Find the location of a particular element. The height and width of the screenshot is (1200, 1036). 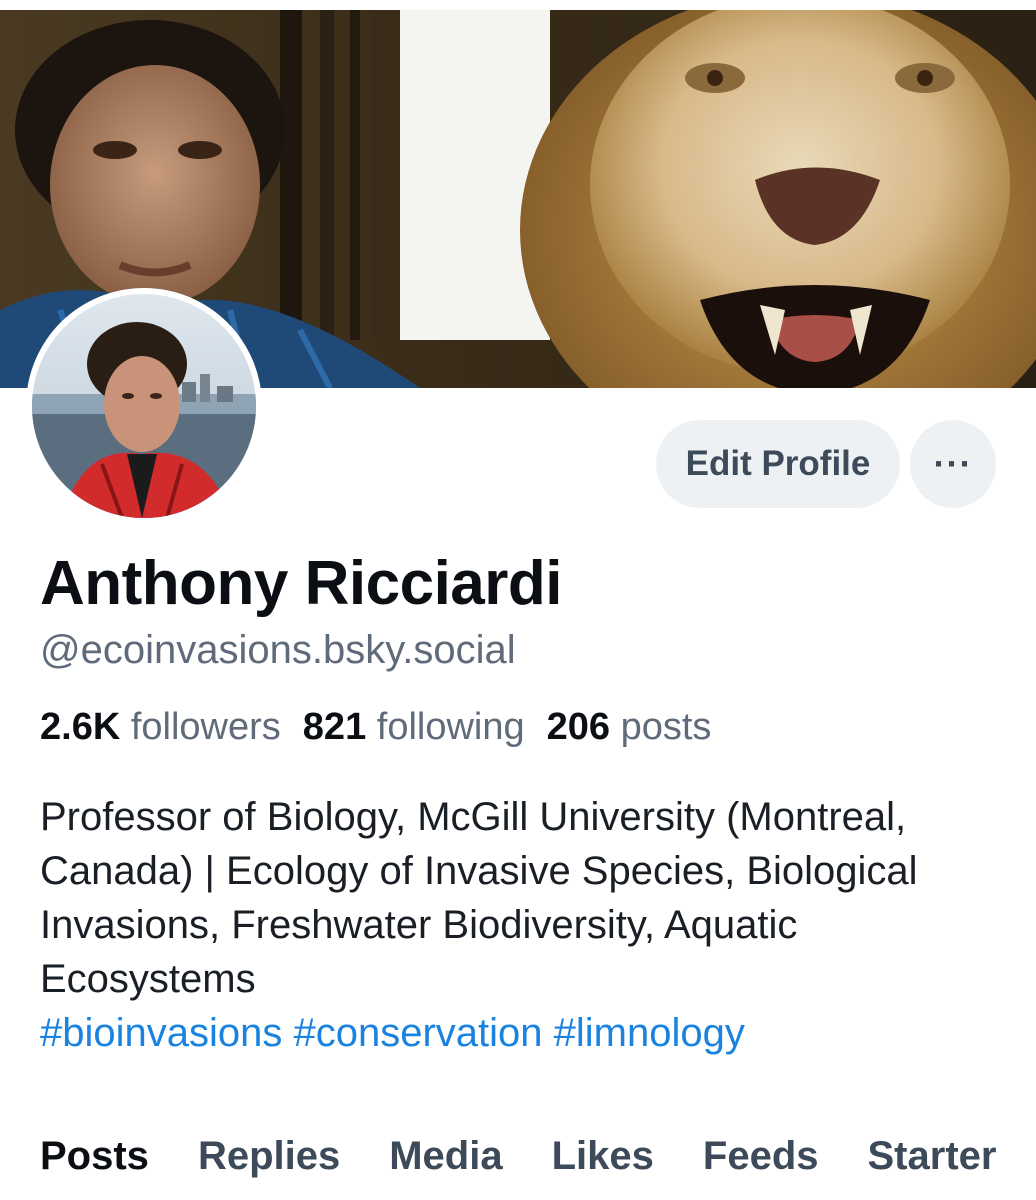

more-options-button: ··· is located at coordinates (953, 464).